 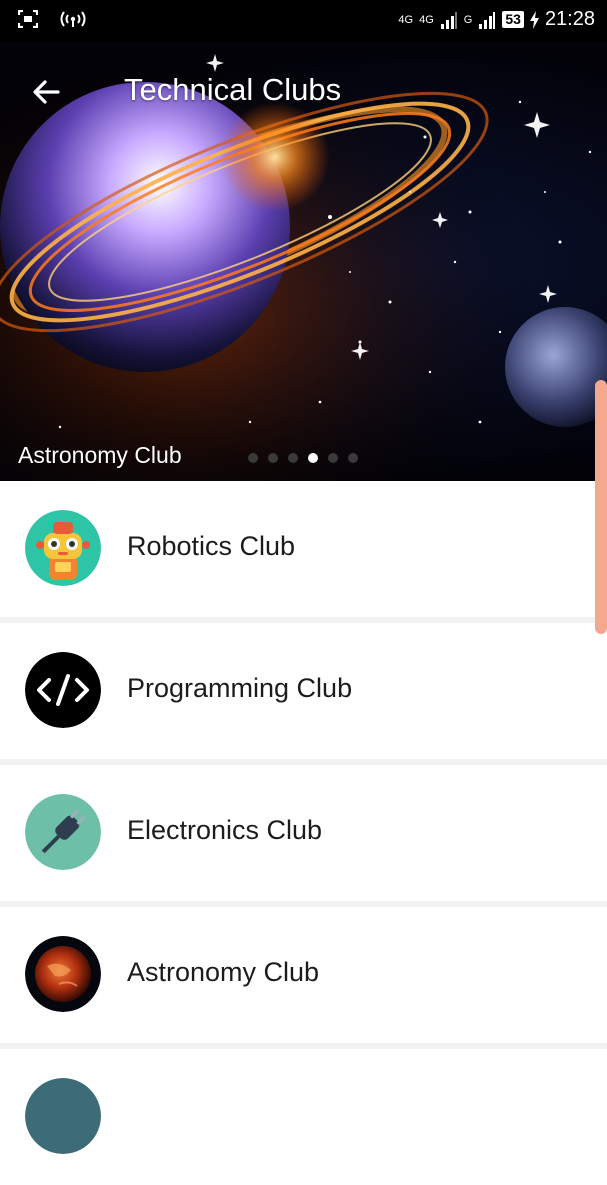 What do you see at coordinates (448, 20) in the screenshot?
I see `signal-icon` at bounding box center [448, 20].